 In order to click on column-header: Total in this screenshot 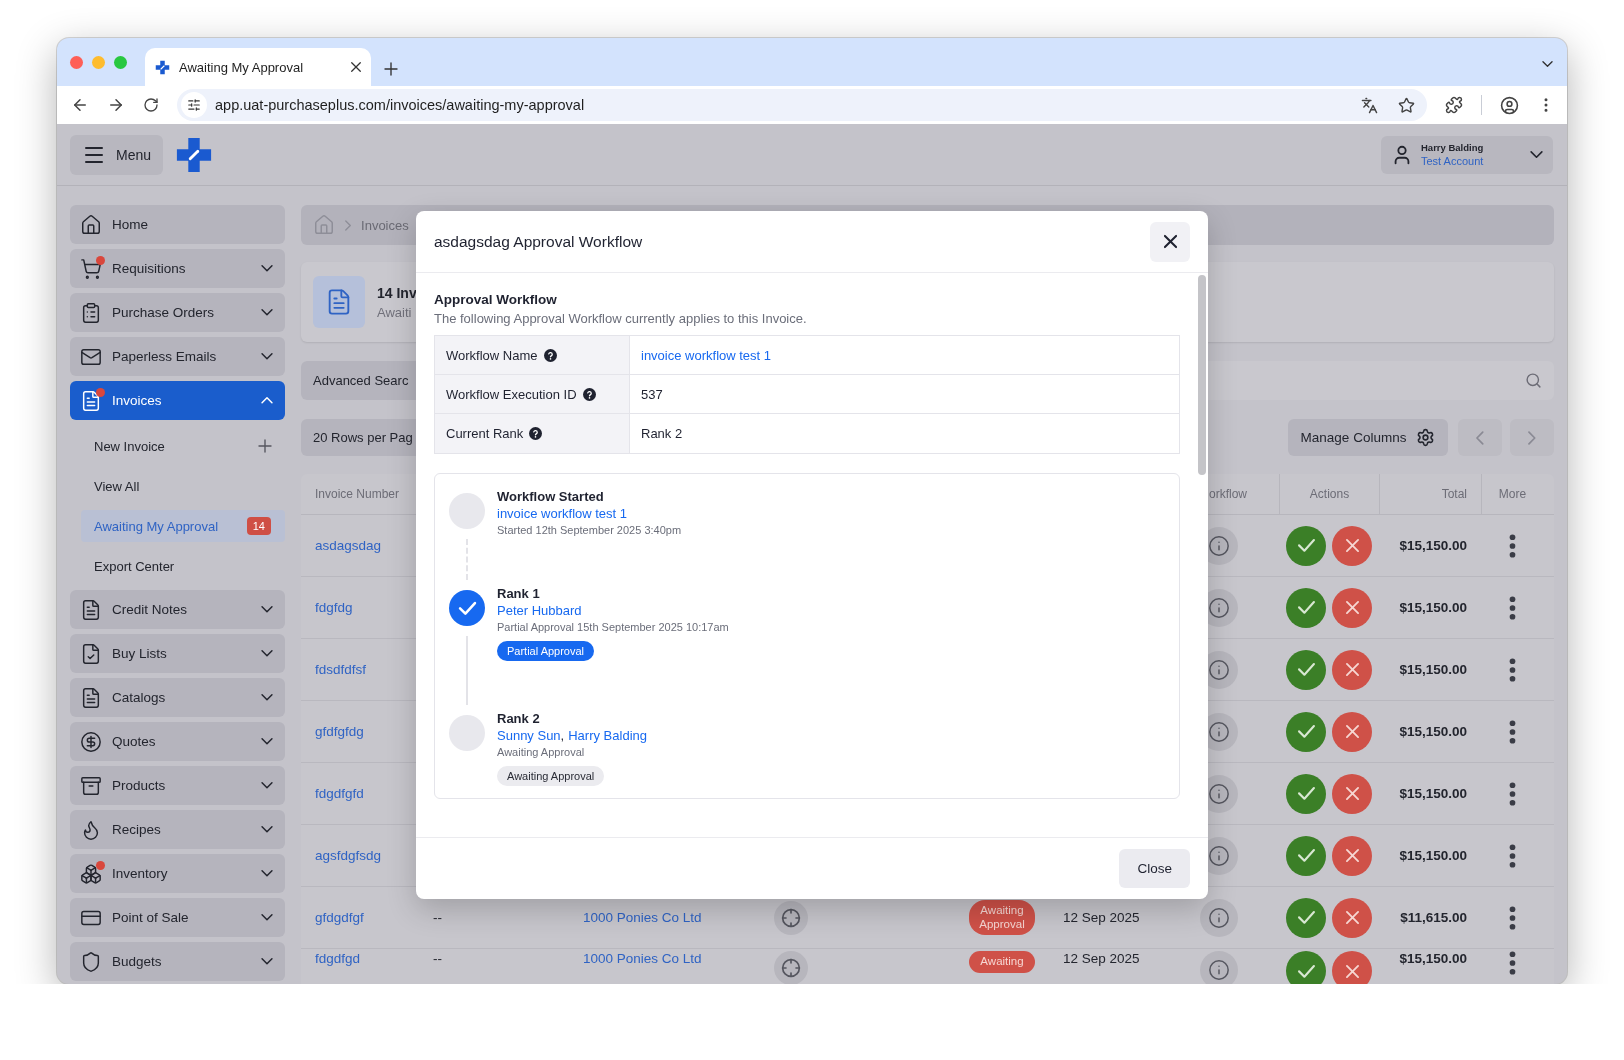, I will do `click(1430, 494)`.